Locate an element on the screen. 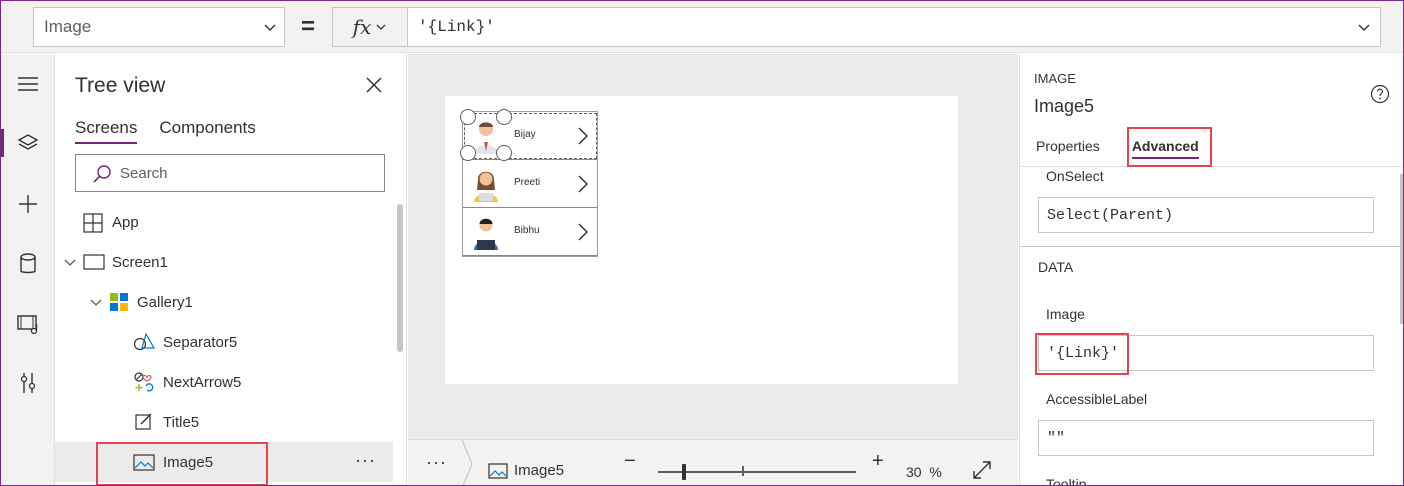 This screenshot has width=1404, height=486. tree-view-button is located at coordinates (28, 143).